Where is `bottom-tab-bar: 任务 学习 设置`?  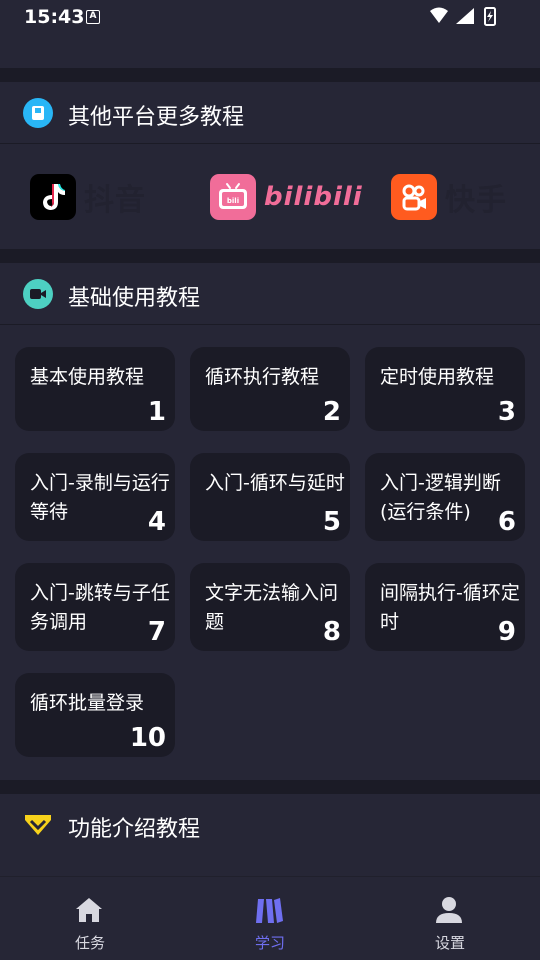
bottom-tab-bar: 任务 学习 设置 is located at coordinates (270, 918).